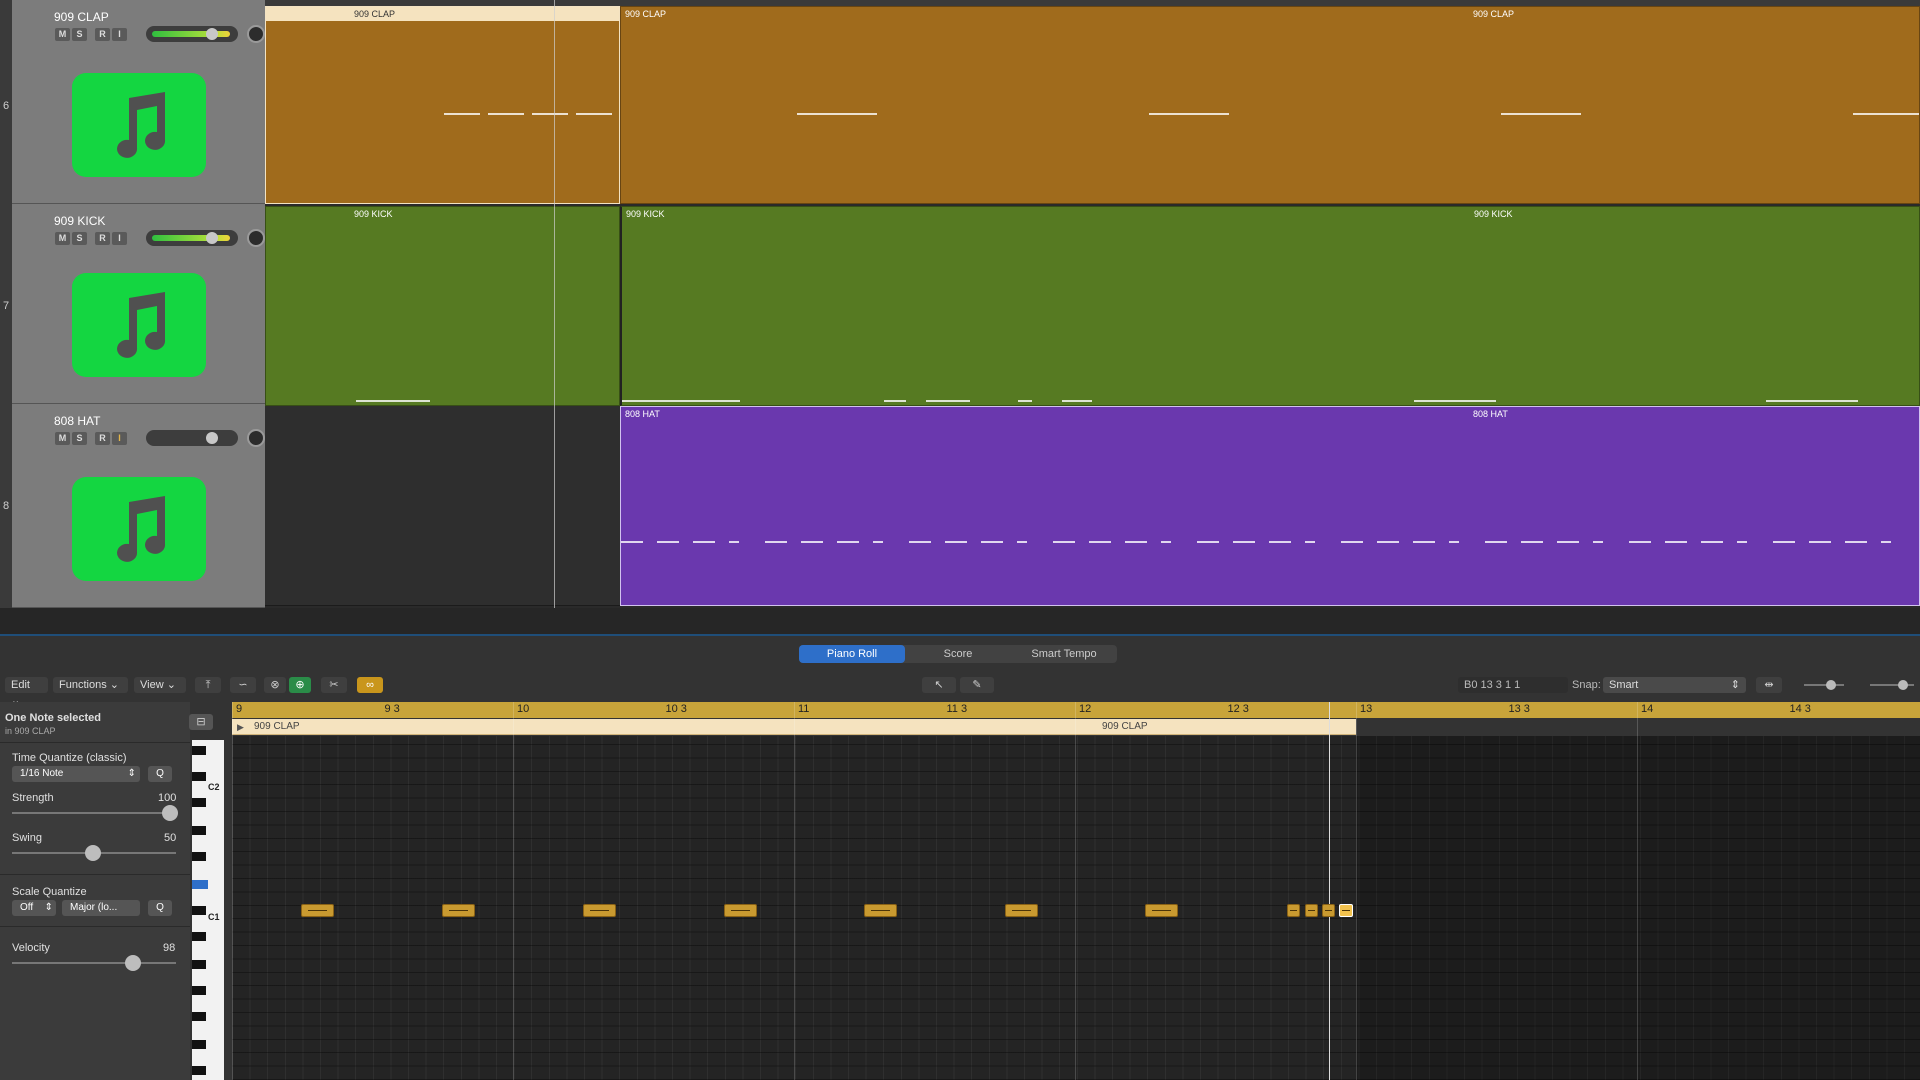  What do you see at coordinates (95, 813) in the screenshot?
I see `strength-slider` at bounding box center [95, 813].